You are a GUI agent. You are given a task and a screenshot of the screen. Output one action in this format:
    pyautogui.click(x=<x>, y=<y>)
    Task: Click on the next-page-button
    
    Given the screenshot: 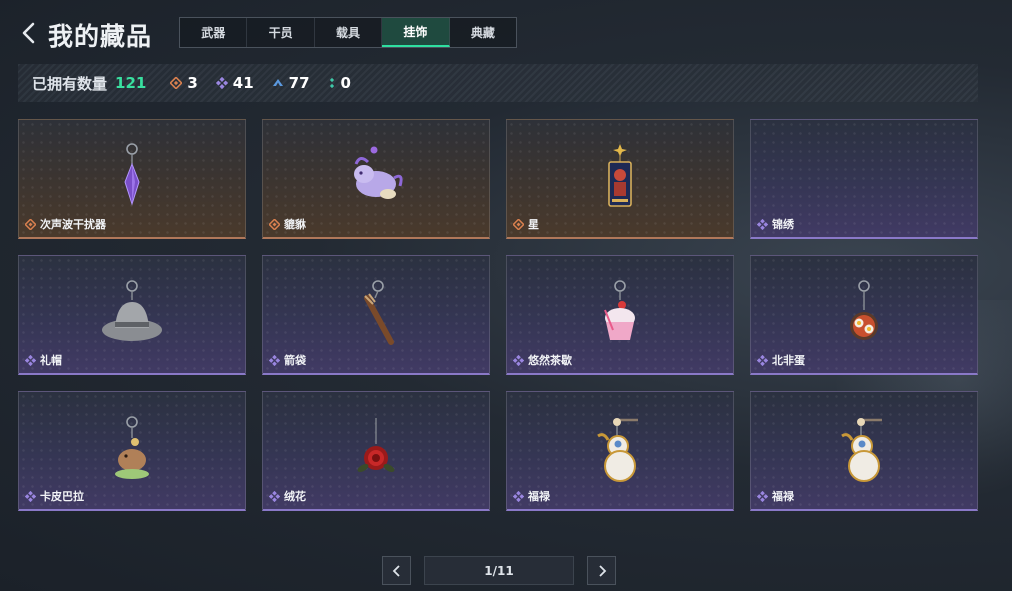 What is the action you would take?
    pyautogui.click(x=601, y=570)
    